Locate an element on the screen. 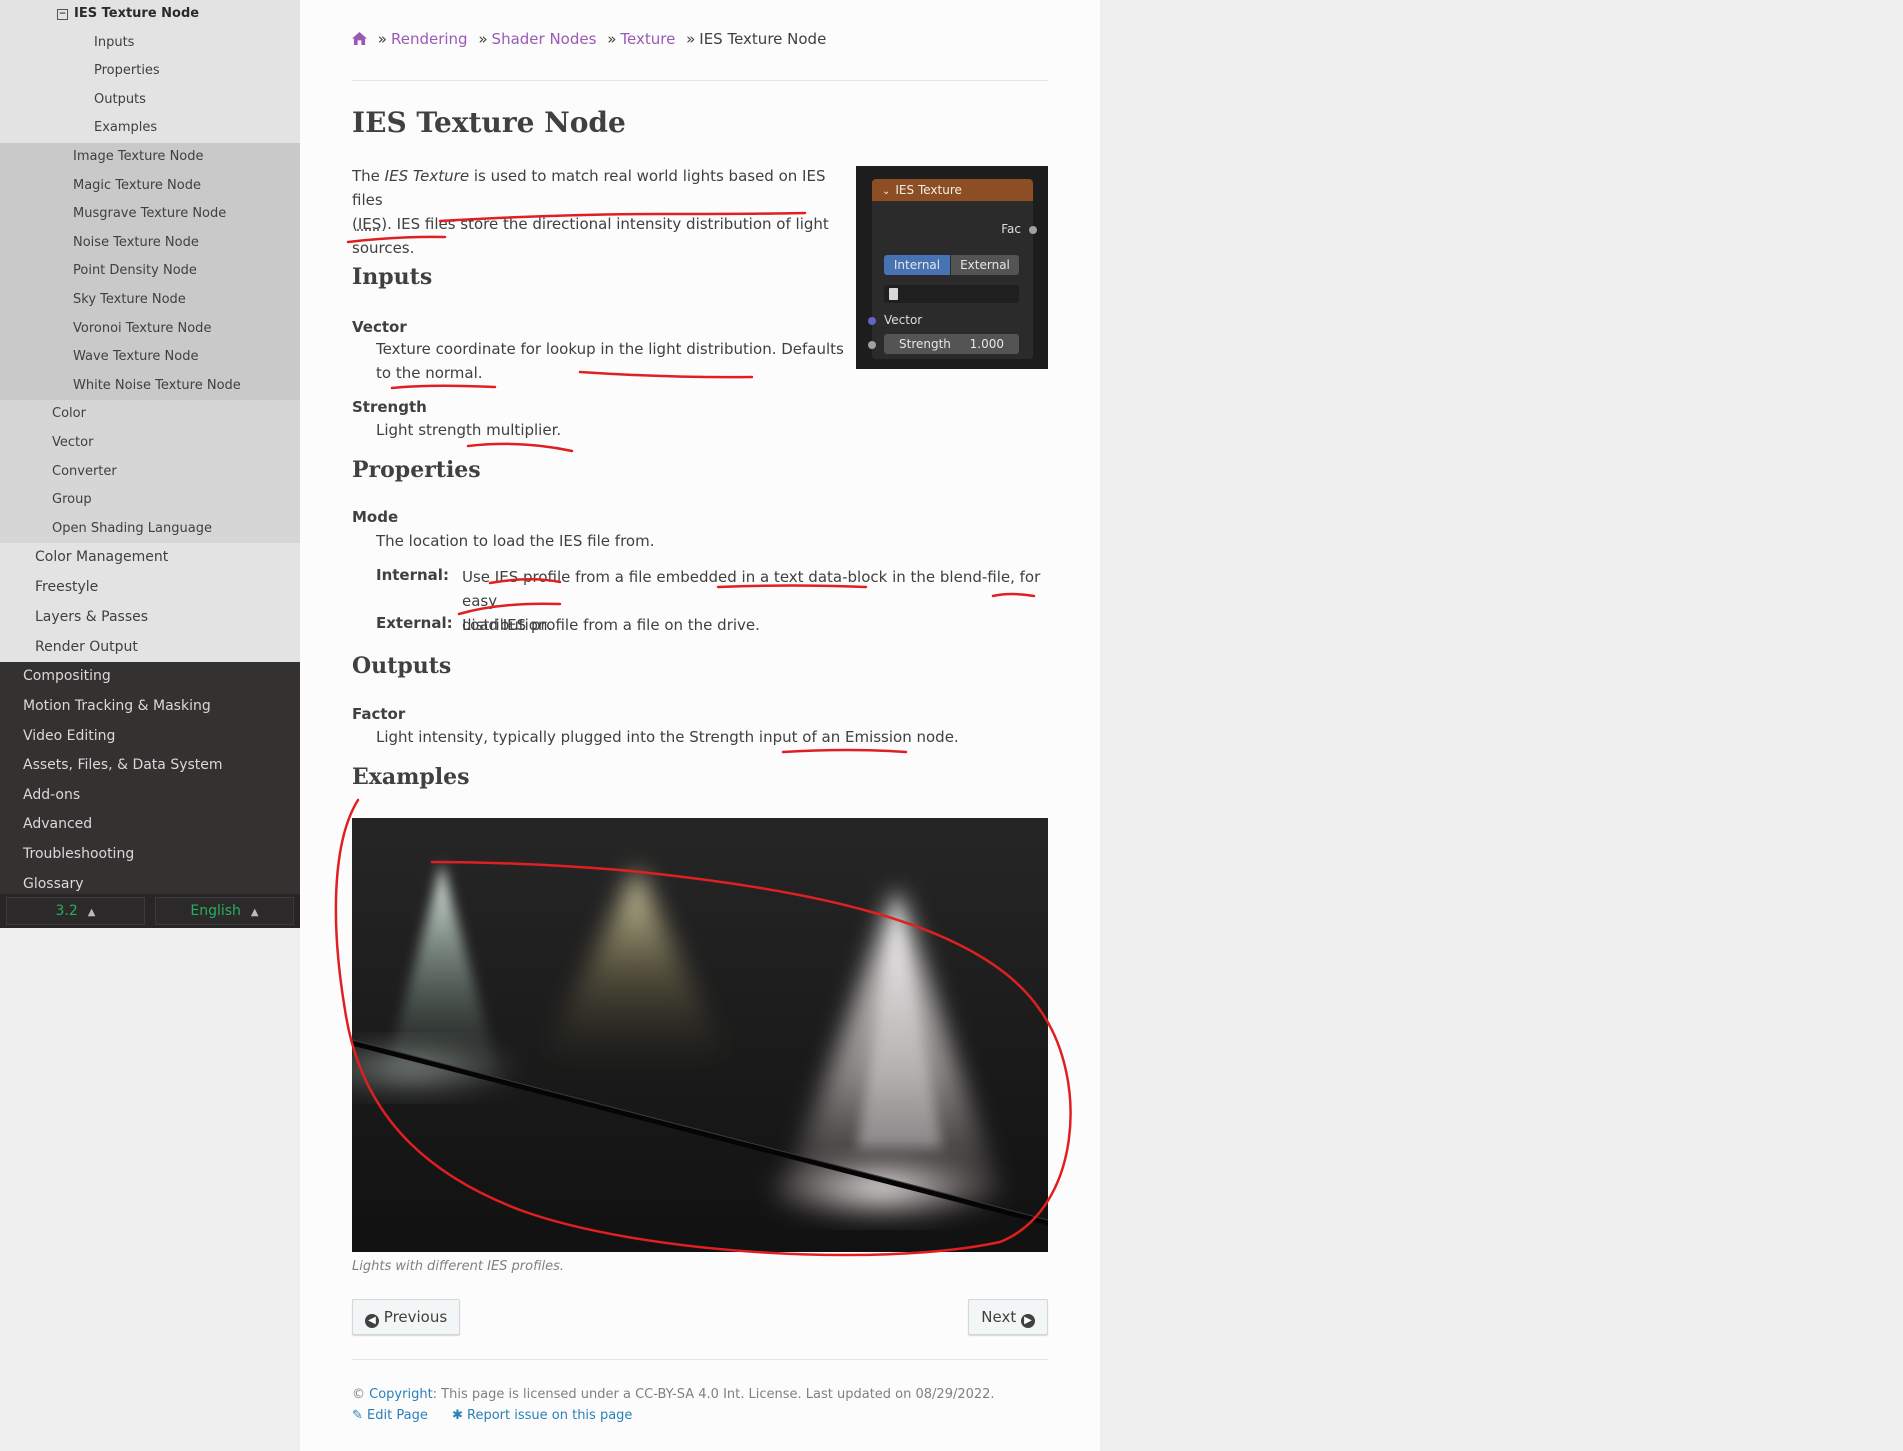 The width and height of the screenshot is (1903, 1451). sidebar-item-shader: Converter is located at coordinates (150, 472).